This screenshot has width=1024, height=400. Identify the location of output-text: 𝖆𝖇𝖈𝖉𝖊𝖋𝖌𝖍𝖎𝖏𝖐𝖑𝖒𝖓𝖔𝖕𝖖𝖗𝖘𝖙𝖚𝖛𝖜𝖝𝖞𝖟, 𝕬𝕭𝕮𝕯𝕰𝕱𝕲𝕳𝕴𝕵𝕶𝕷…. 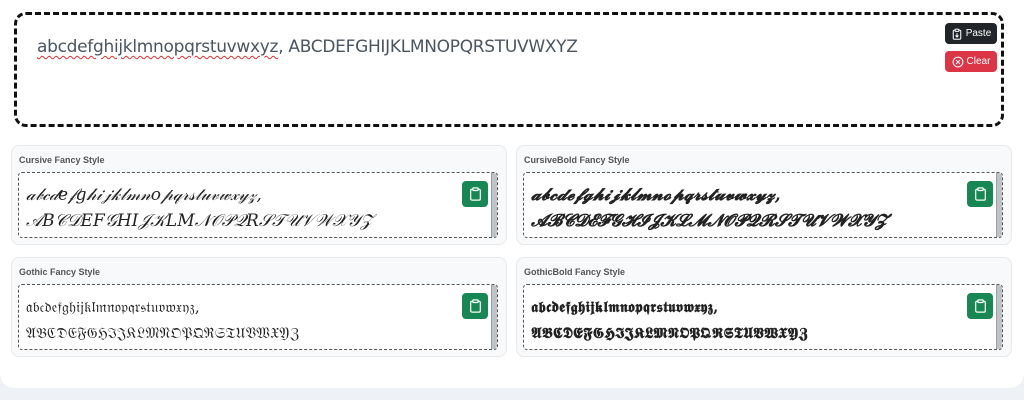
(741, 320).